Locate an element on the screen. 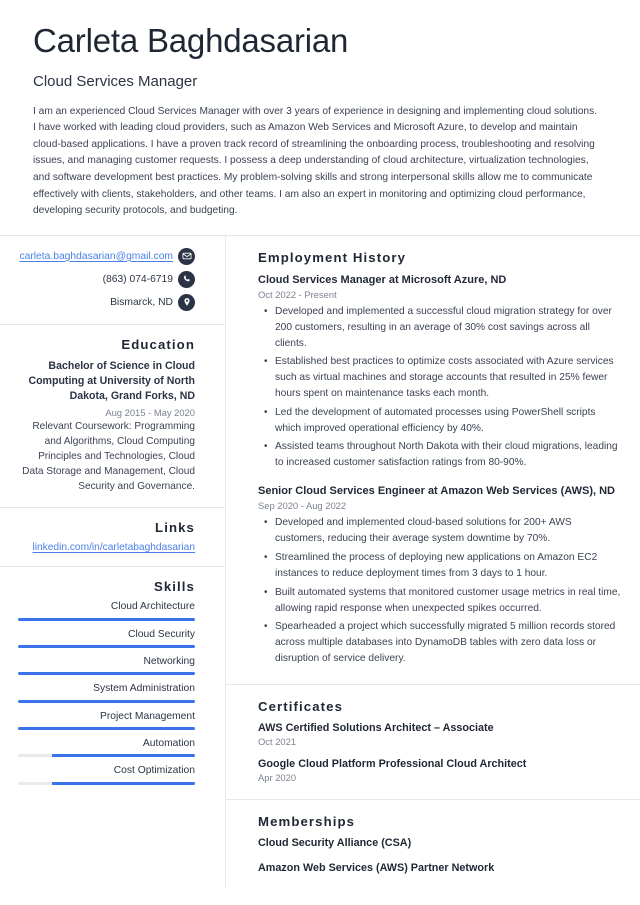 The image size is (640, 905). certificate-date: Oct 2021 is located at coordinates (277, 741).